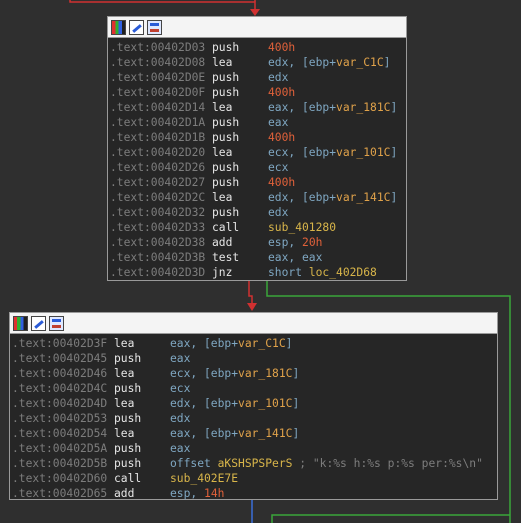 The width and height of the screenshot is (521, 523). Describe the element at coordinates (257, 272) in the screenshot. I see `code-line: .text:00402D3D jnz short loc_402D68` at that location.